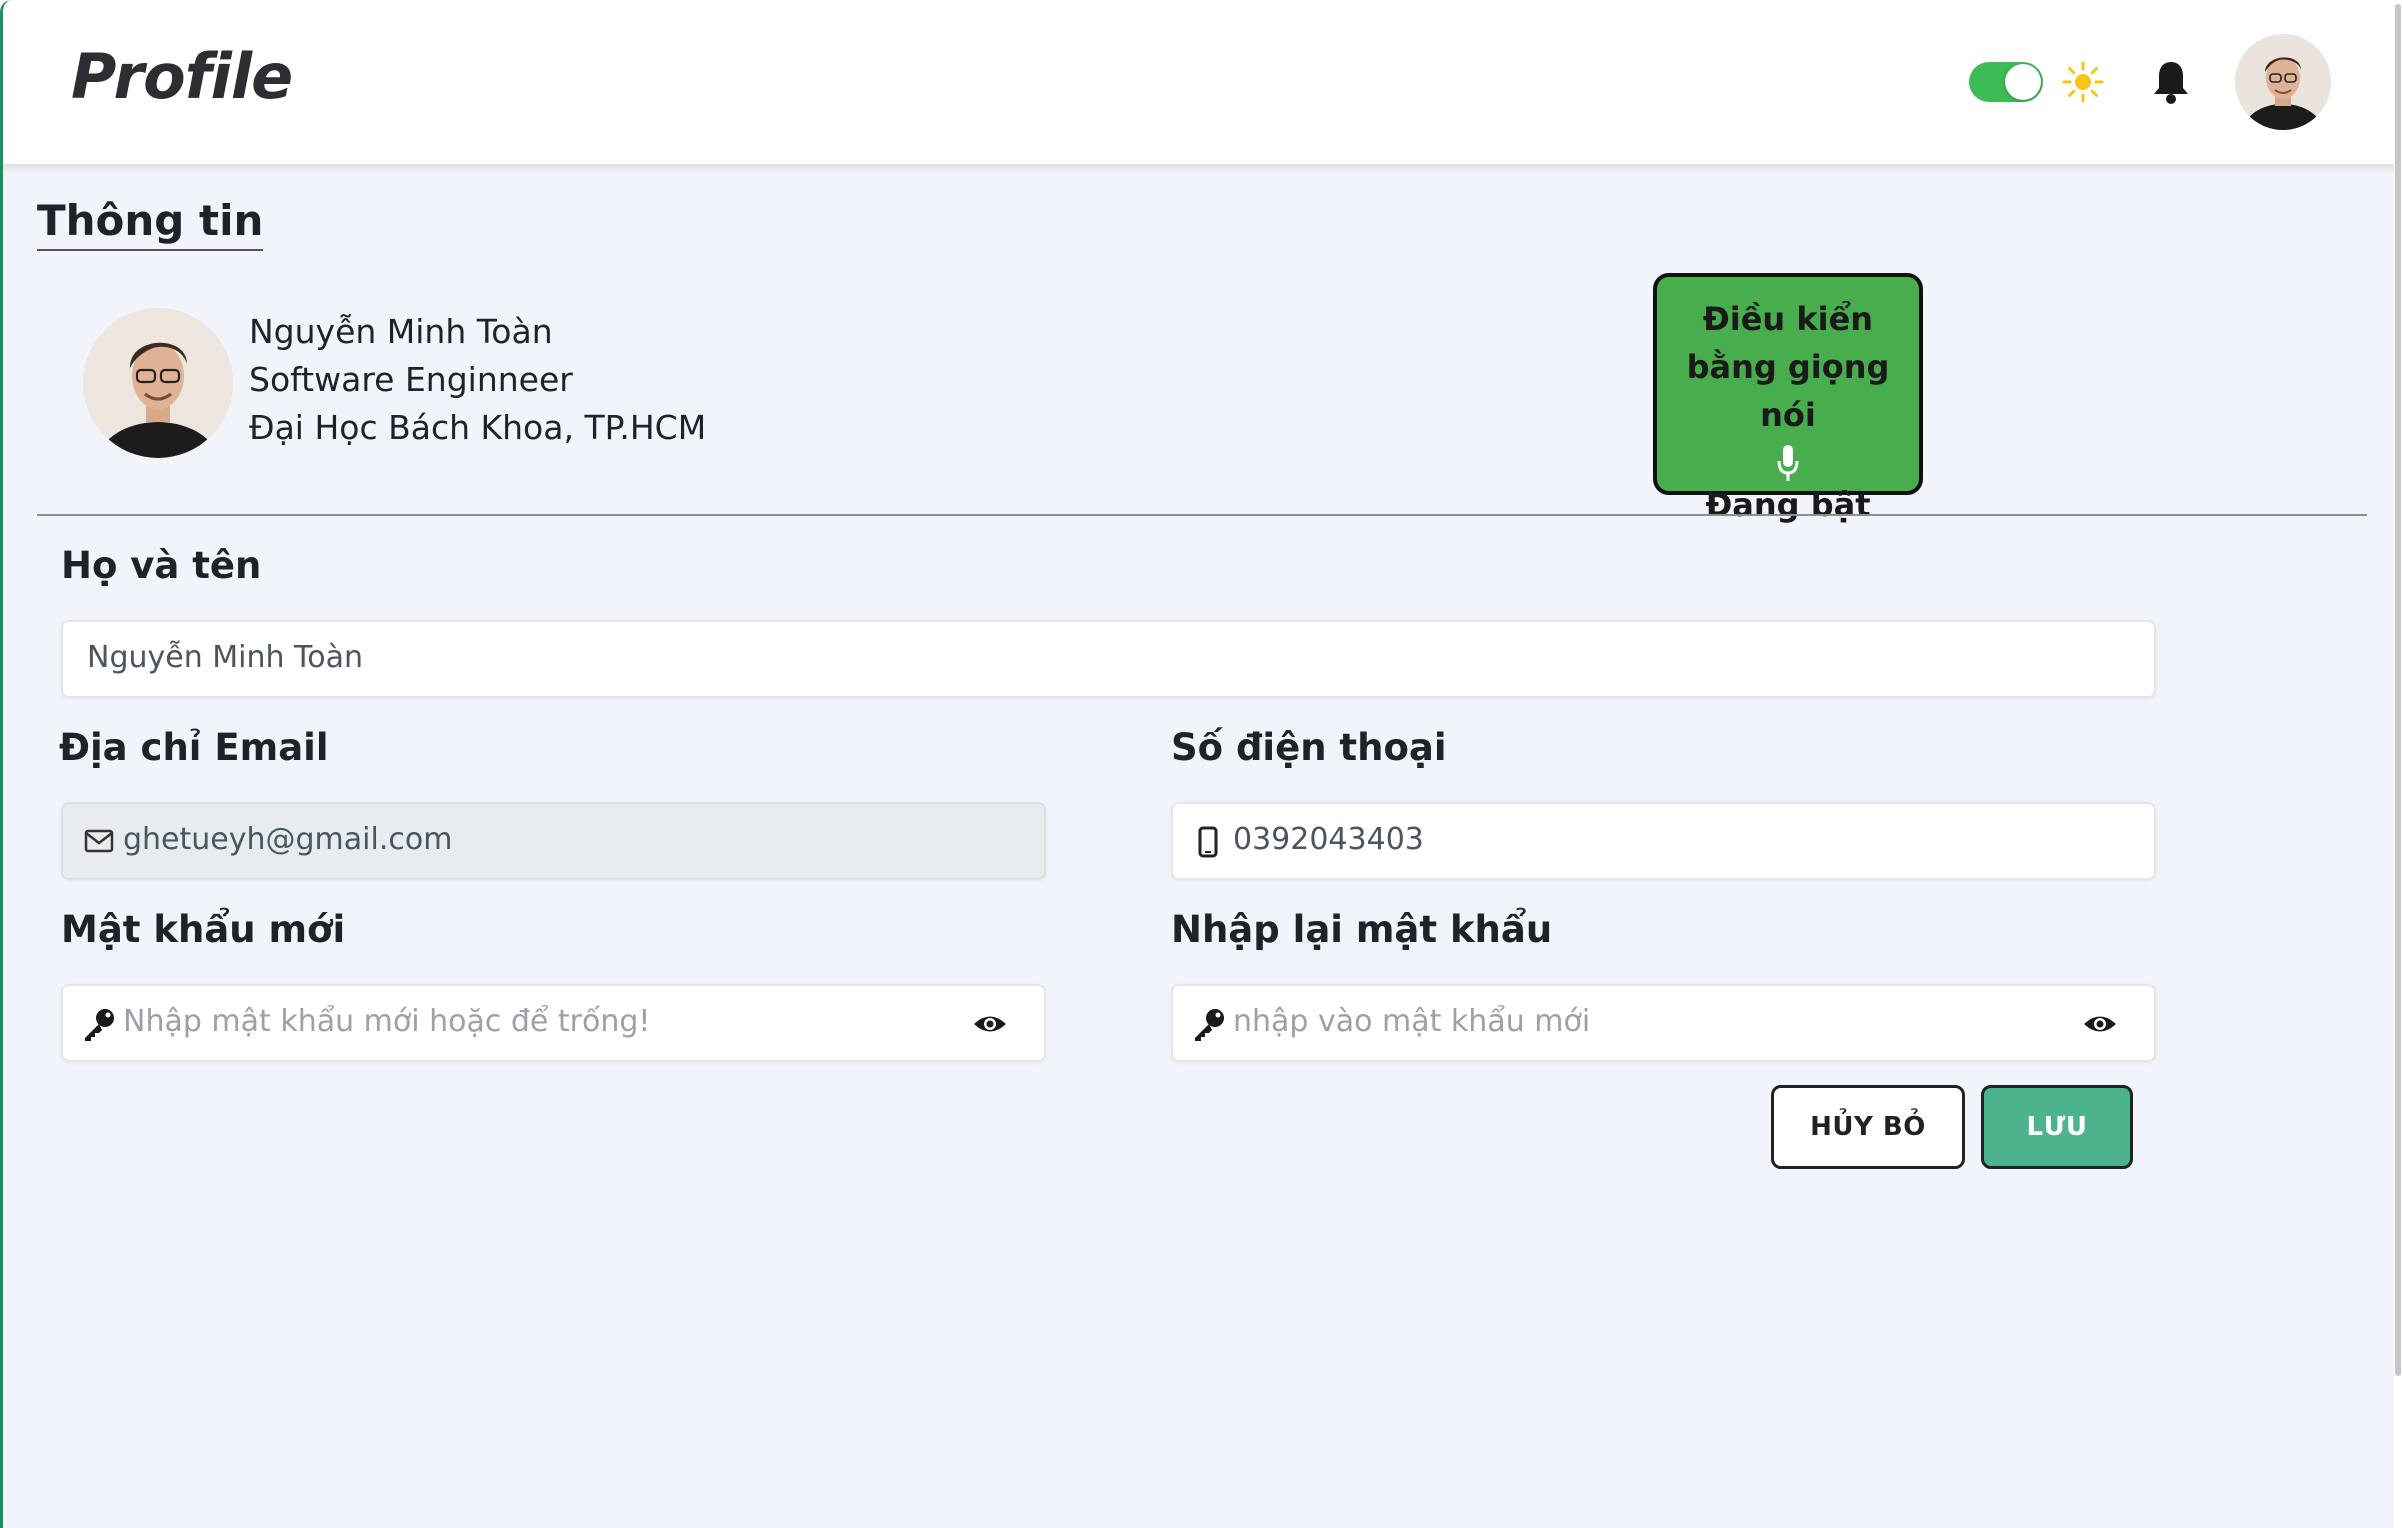 Image resolution: width=2402 pixels, height=1528 pixels. Describe the element at coordinates (1868, 1127) in the screenshot. I see `cancel-button: HỦY BỎ` at that location.